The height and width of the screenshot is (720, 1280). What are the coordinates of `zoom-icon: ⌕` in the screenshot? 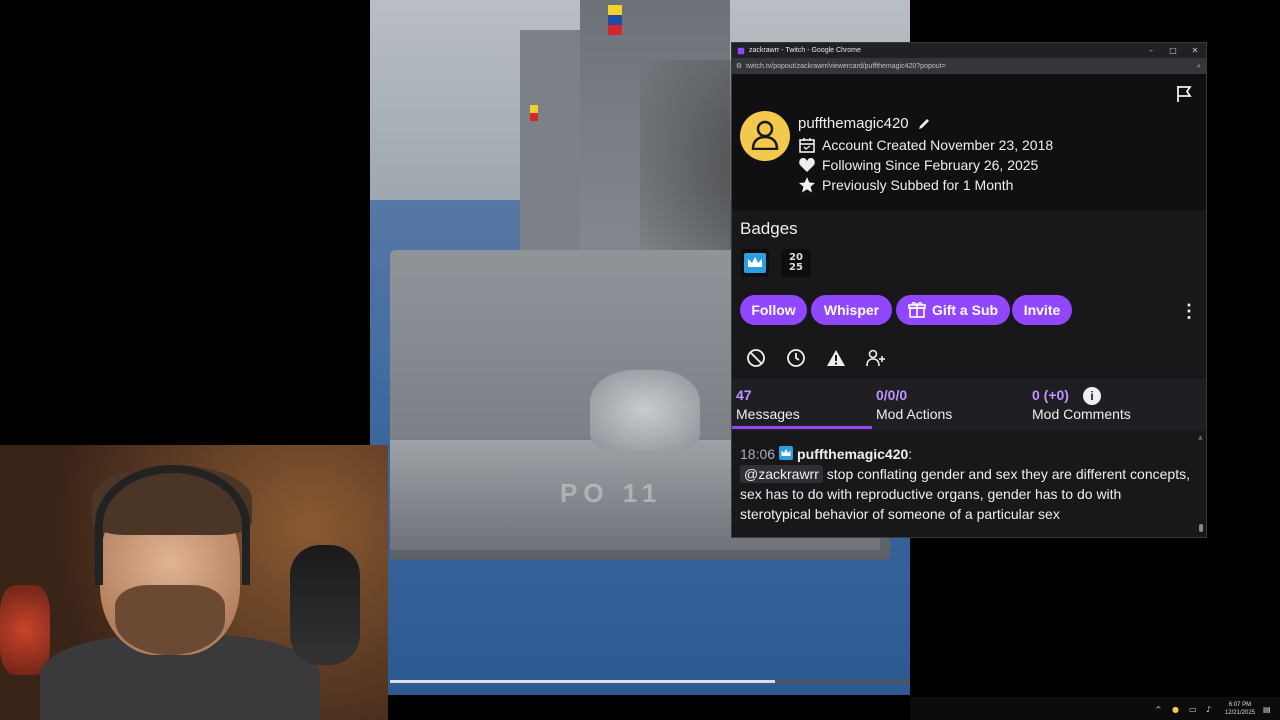 It's located at (1199, 66).